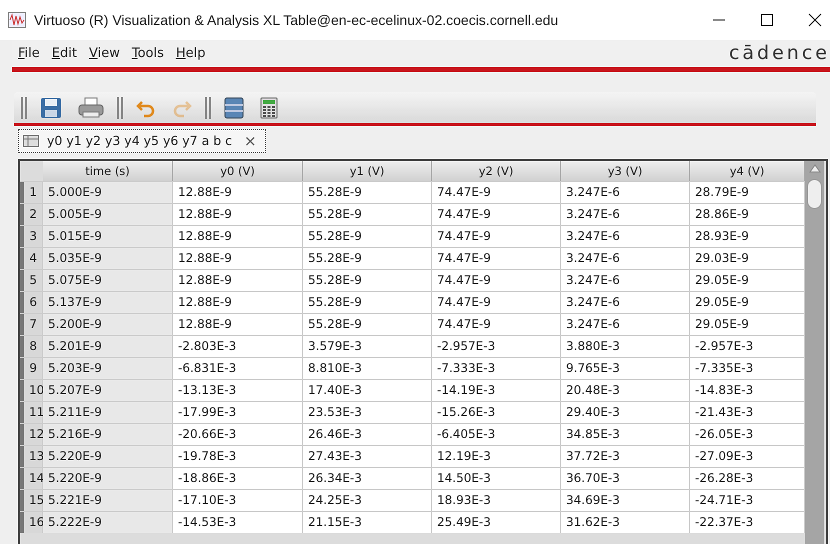 This screenshot has height=544, width=830. Describe the element at coordinates (108, 412) in the screenshot. I see `table-cell: 5.211E-9` at that location.